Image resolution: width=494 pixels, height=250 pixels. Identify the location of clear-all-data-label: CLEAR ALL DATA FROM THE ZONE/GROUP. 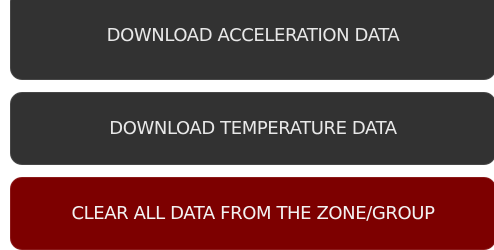
(253, 213).